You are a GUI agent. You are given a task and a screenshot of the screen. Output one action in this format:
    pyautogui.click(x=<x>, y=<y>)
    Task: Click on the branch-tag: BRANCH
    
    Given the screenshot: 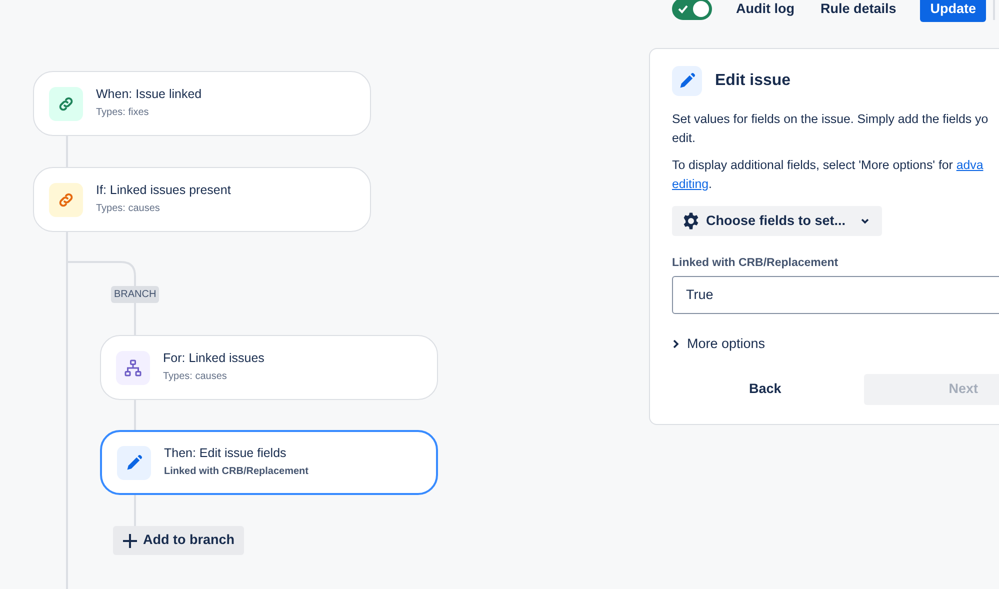 What is the action you would take?
    pyautogui.click(x=135, y=294)
    